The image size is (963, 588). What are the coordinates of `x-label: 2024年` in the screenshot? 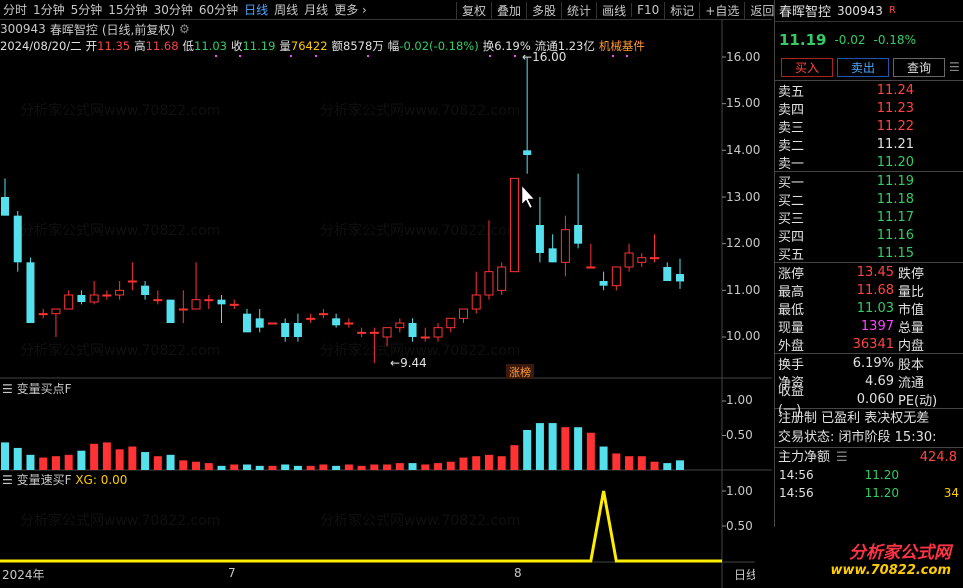 It's located at (23, 575).